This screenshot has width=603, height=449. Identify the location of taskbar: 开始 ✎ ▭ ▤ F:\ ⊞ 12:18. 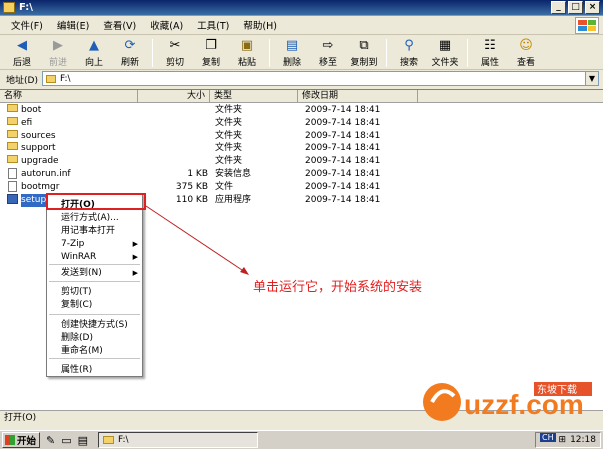
(301, 439).